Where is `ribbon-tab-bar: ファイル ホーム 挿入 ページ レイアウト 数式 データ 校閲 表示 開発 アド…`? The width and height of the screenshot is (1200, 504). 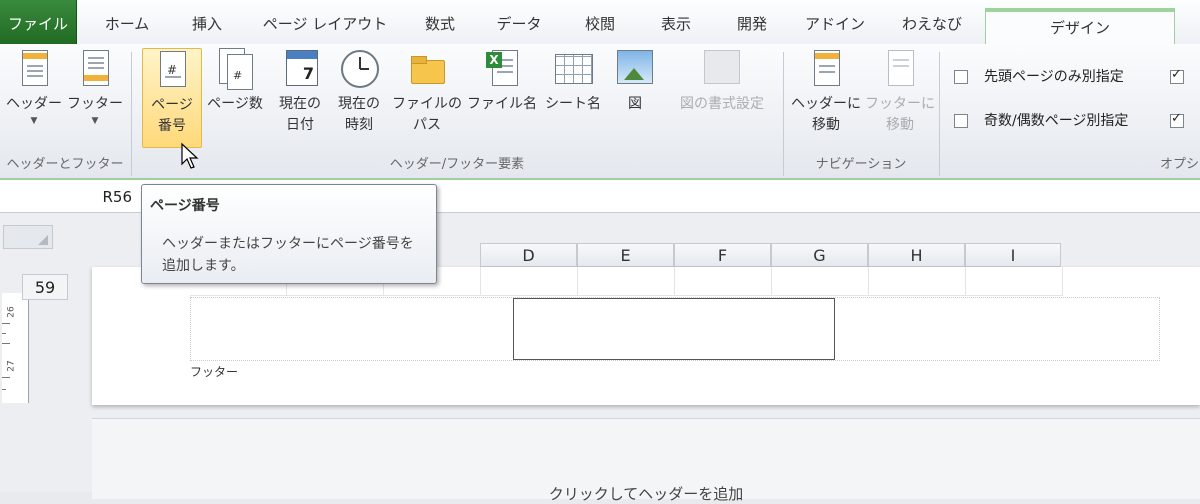 ribbon-tab-bar: ファイル ホーム 挿入 ページ レイアウト 数式 データ 校閲 表示 開発 アド… is located at coordinates (600, 23).